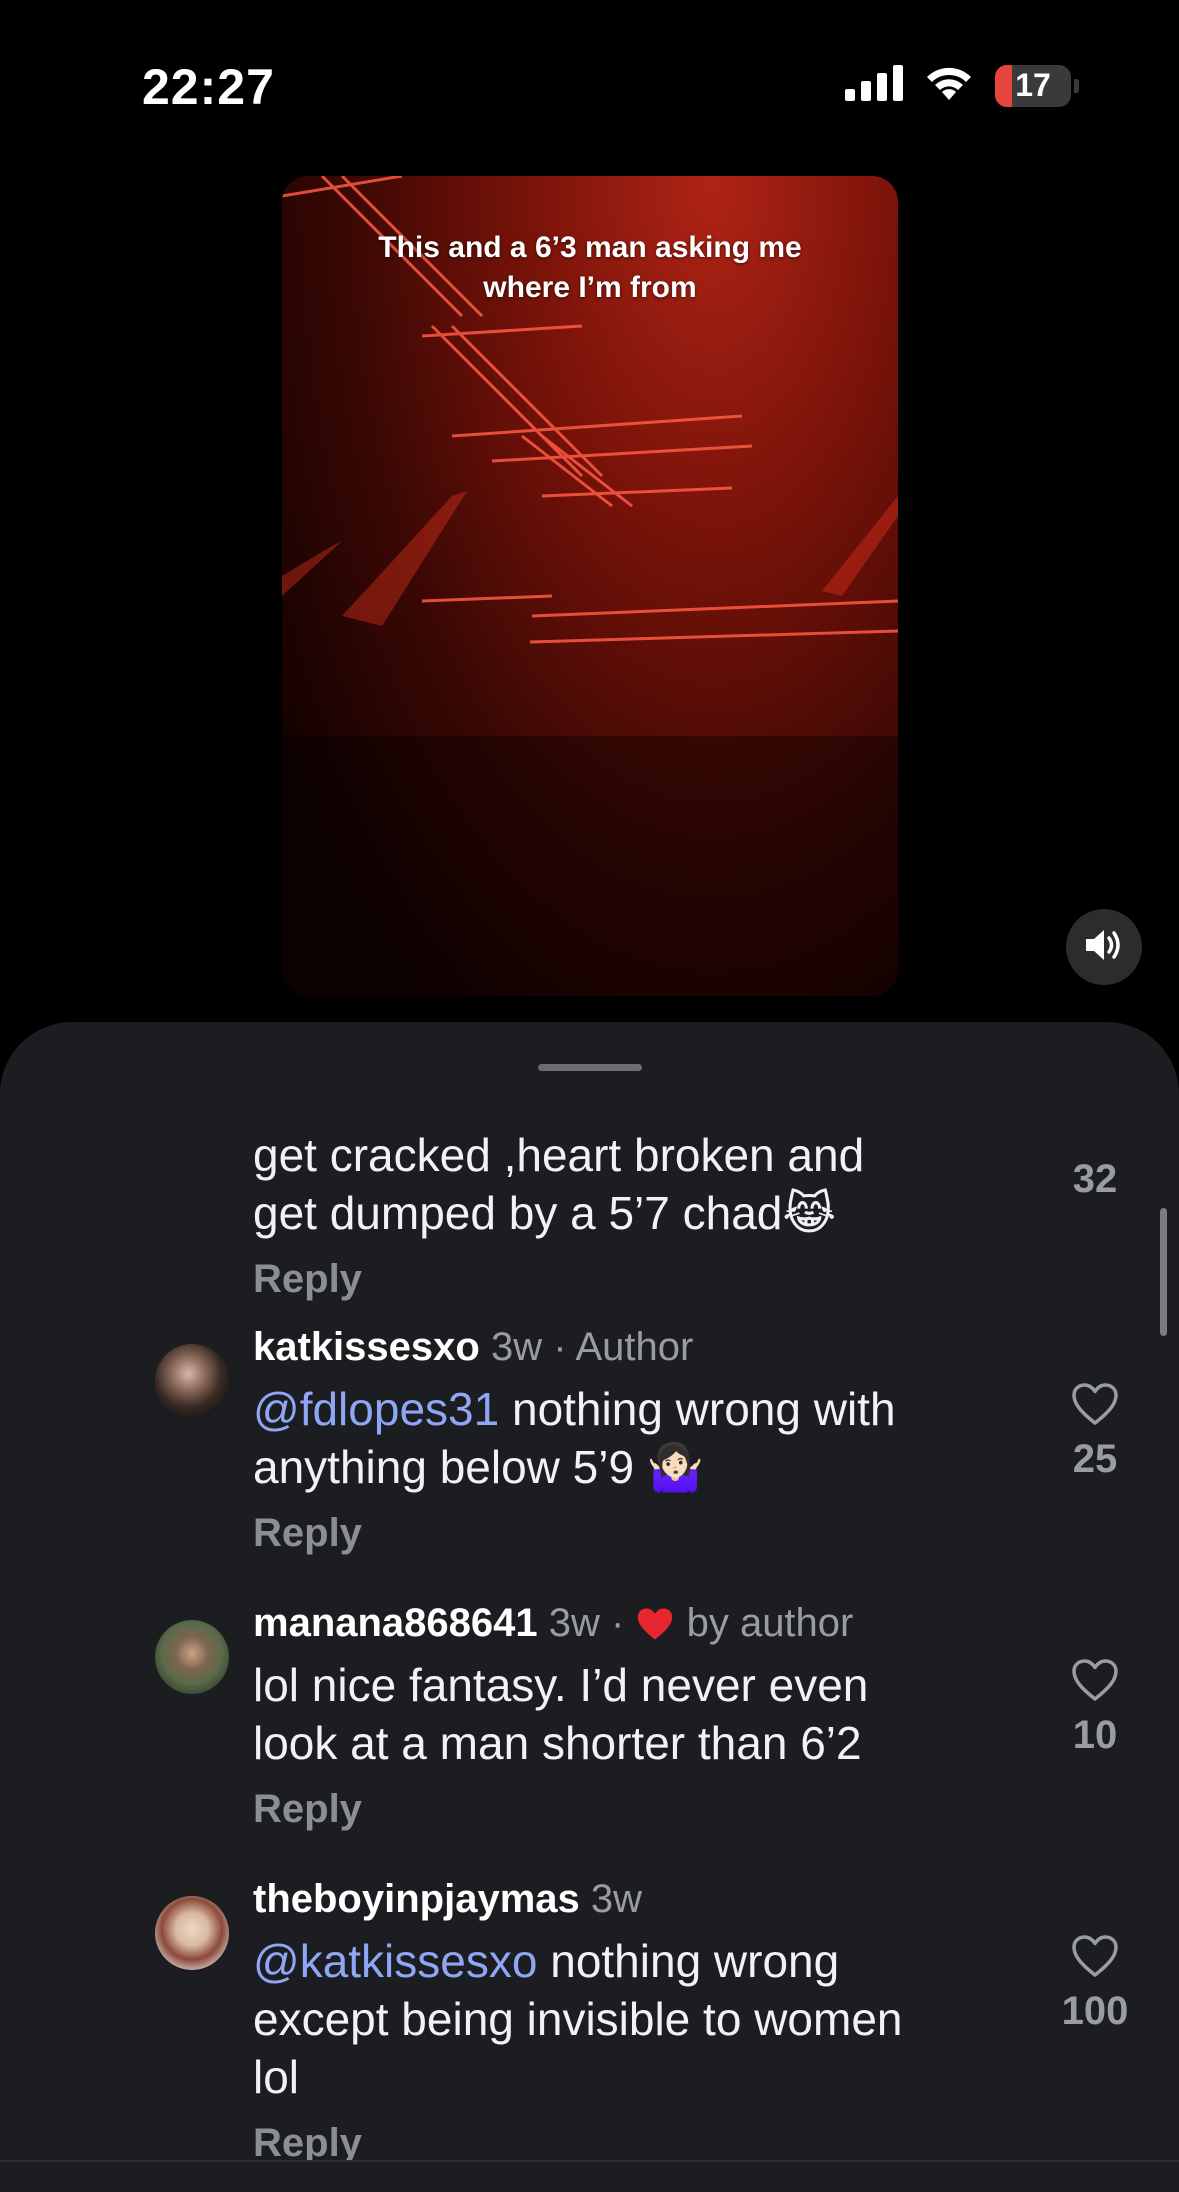 This screenshot has width=1179, height=2192. Describe the element at coordinates (675, 1467) in the screenshot. I see `emoji: 🤷🏻‍♀️` at that location.